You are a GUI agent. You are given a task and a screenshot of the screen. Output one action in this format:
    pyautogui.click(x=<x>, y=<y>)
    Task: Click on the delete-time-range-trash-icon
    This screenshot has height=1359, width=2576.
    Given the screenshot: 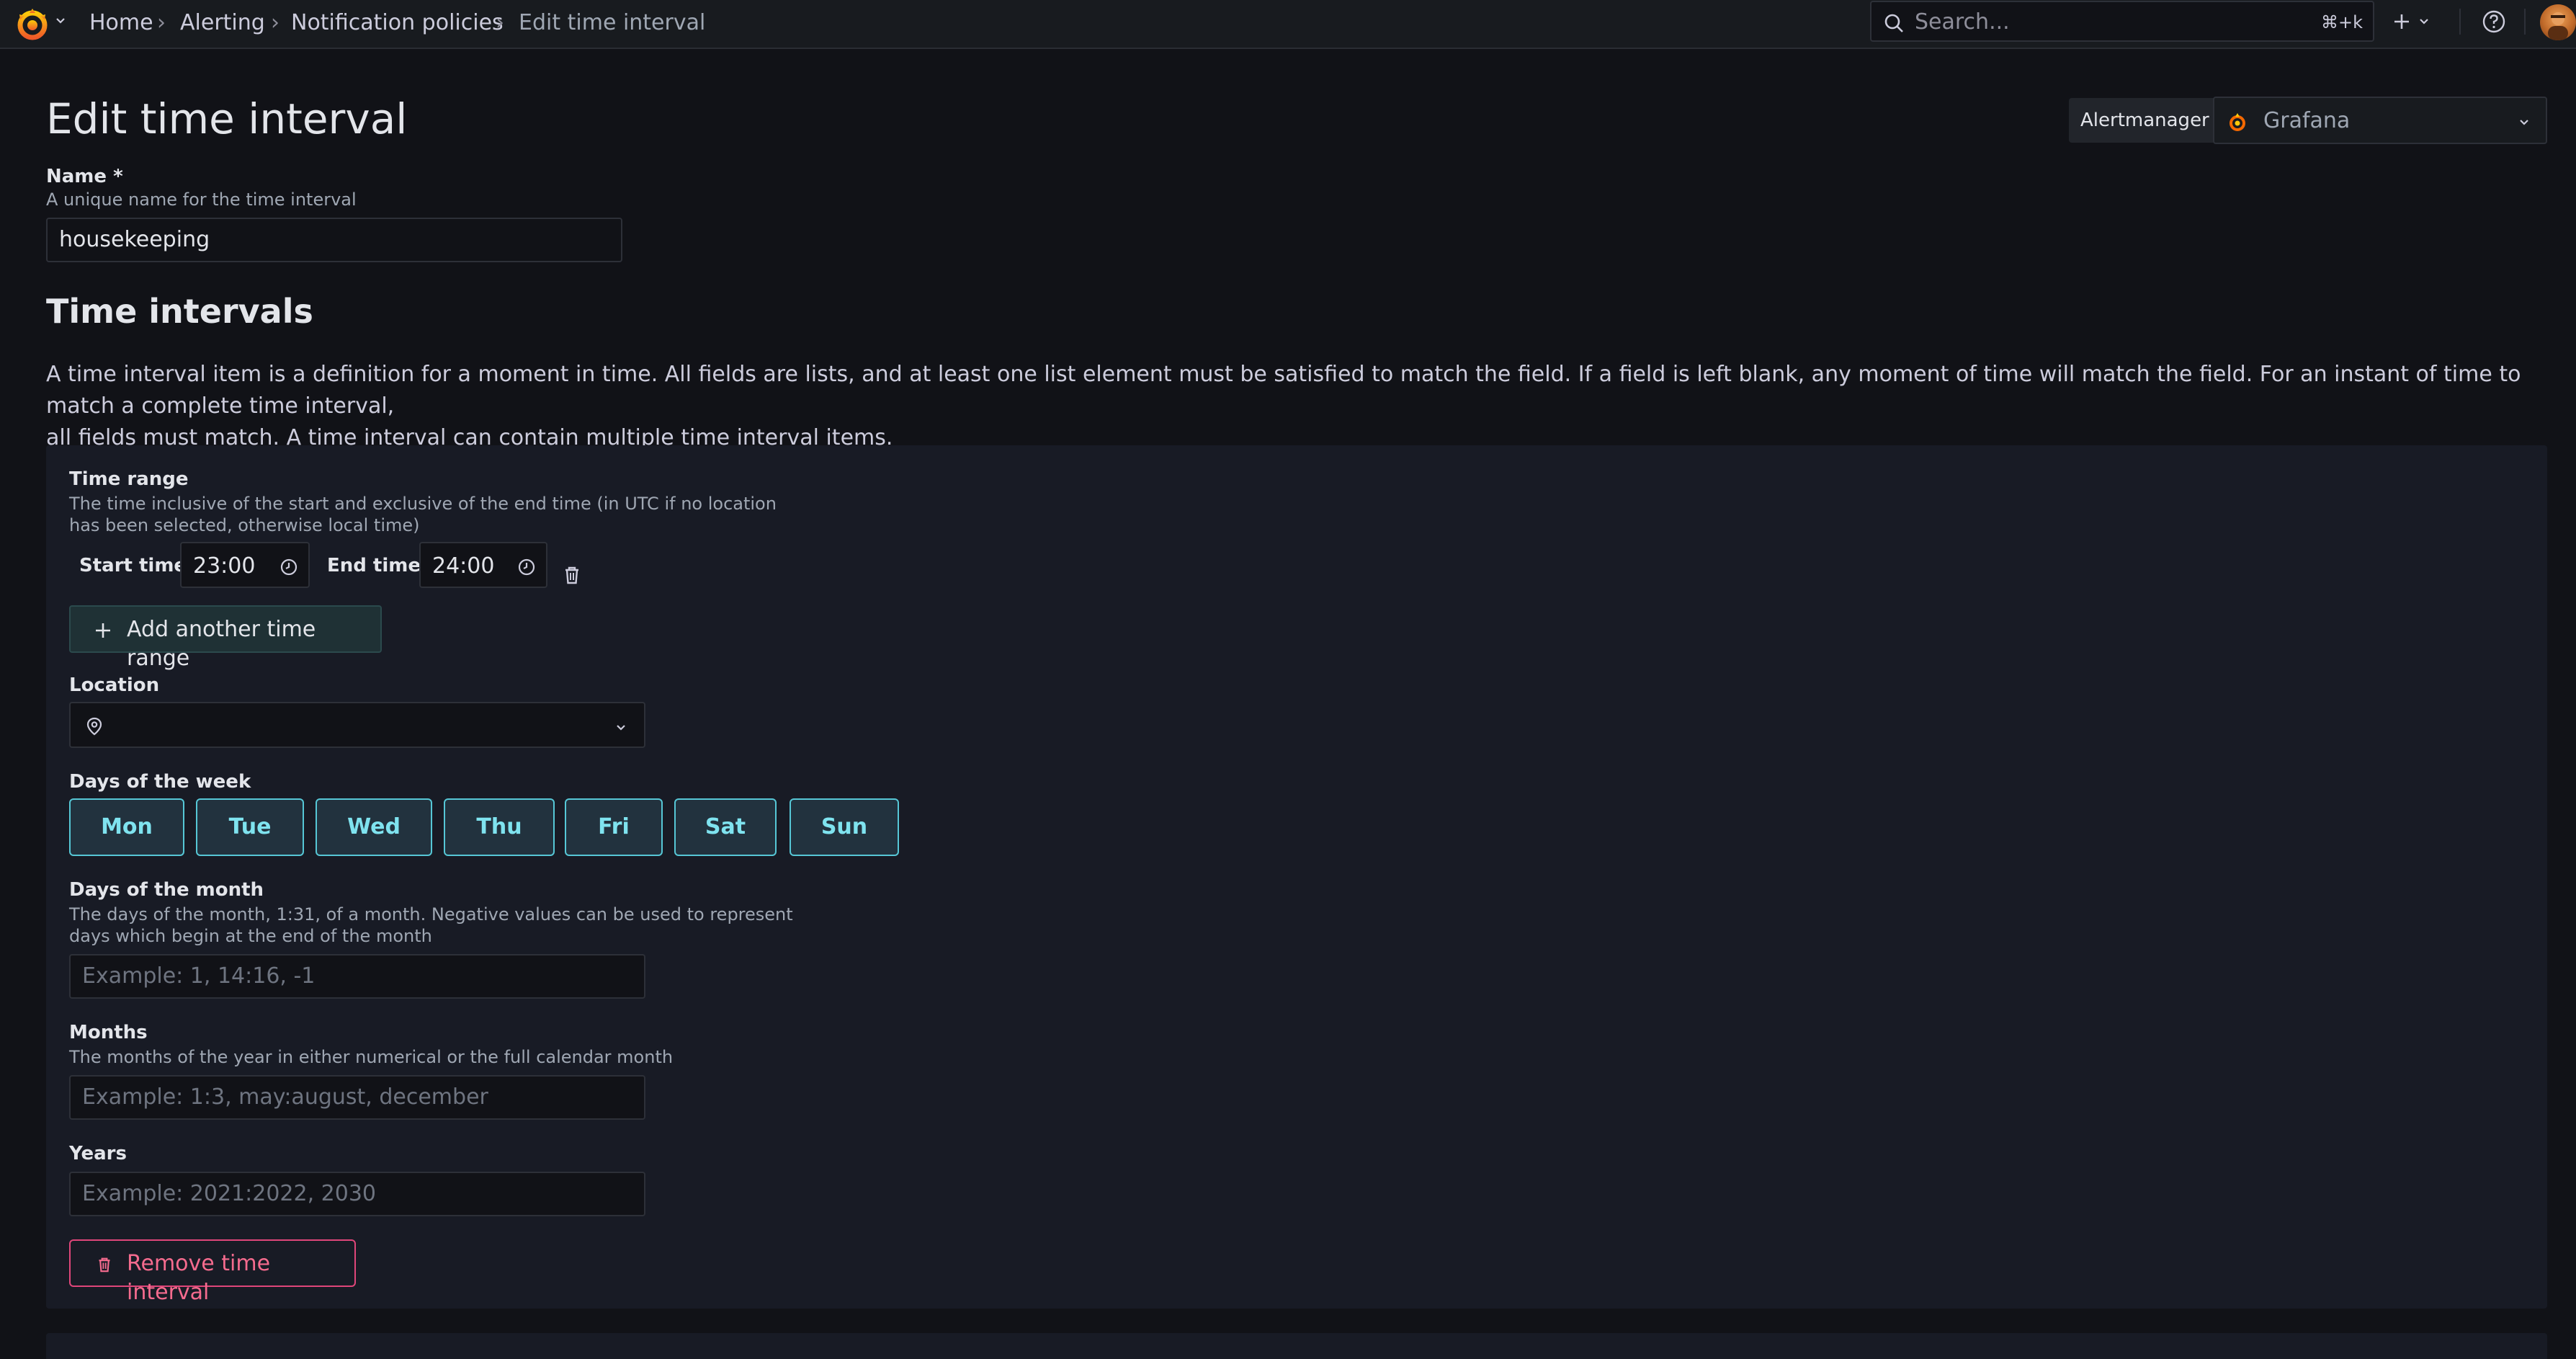 What is the action you would take?
    pyautogui.click(x=572, y=575)
    